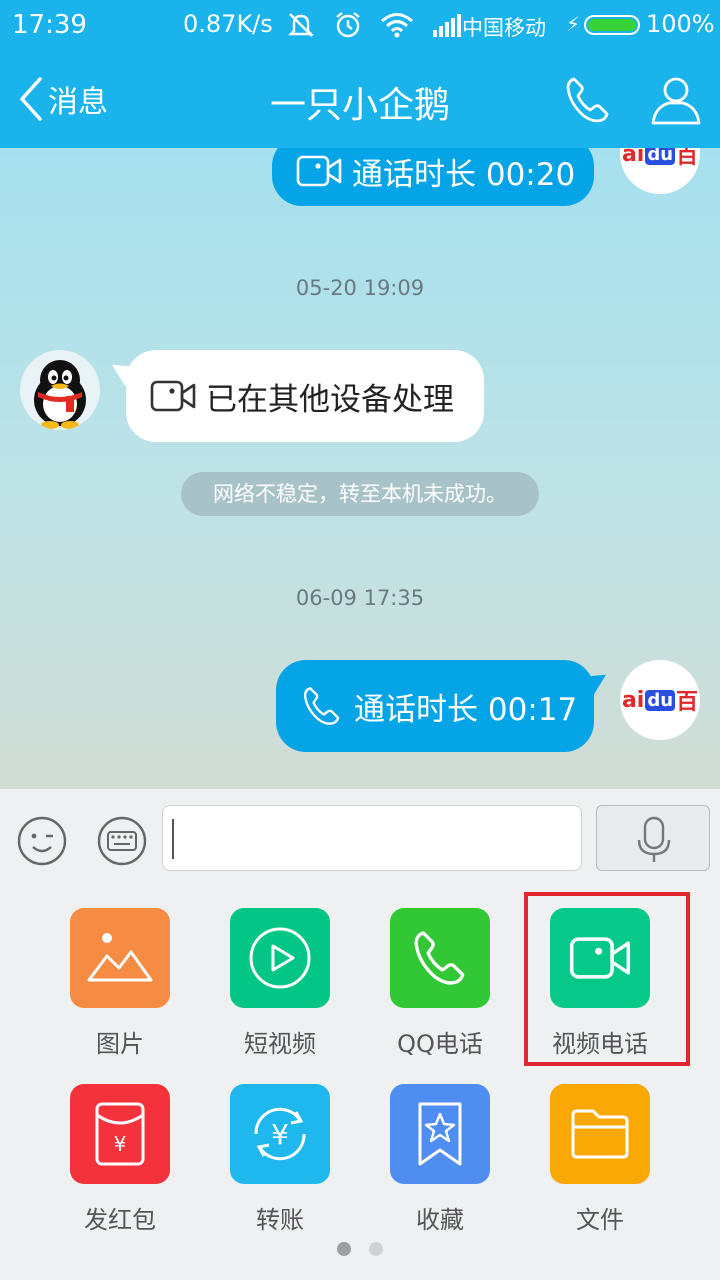 This screenshot has width=720, height=1280. Describe the element at coordinates (360, 288) in the screenshot. I see `message-timestamp: 05-20 19:09` at that location.